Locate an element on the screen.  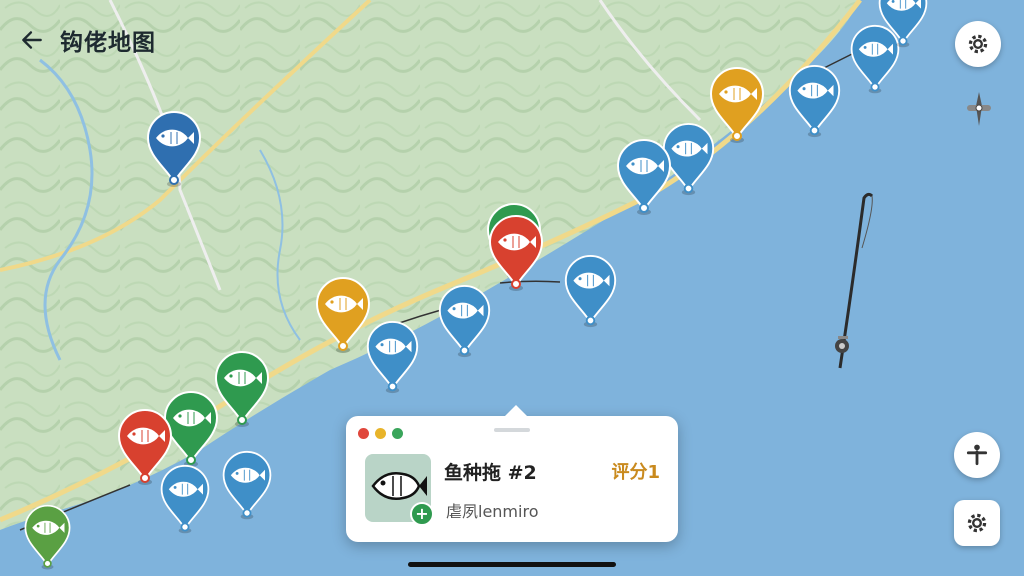
minimize-dot is located at coordinates (380, 433).